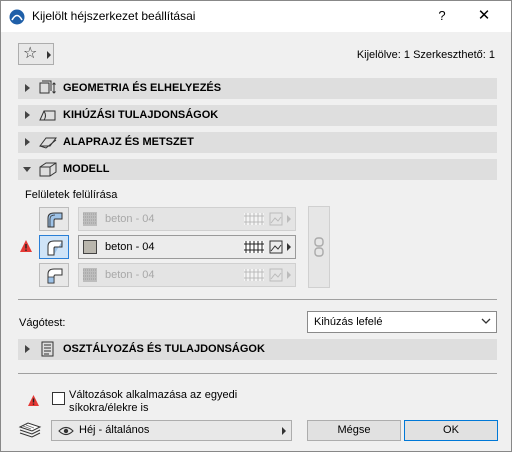 The width and height of the screenshot is (512, 452). What do you see at coordinates (48, 169) in the screenshot?
I see `model-icon` at bounding box center [48, 169].